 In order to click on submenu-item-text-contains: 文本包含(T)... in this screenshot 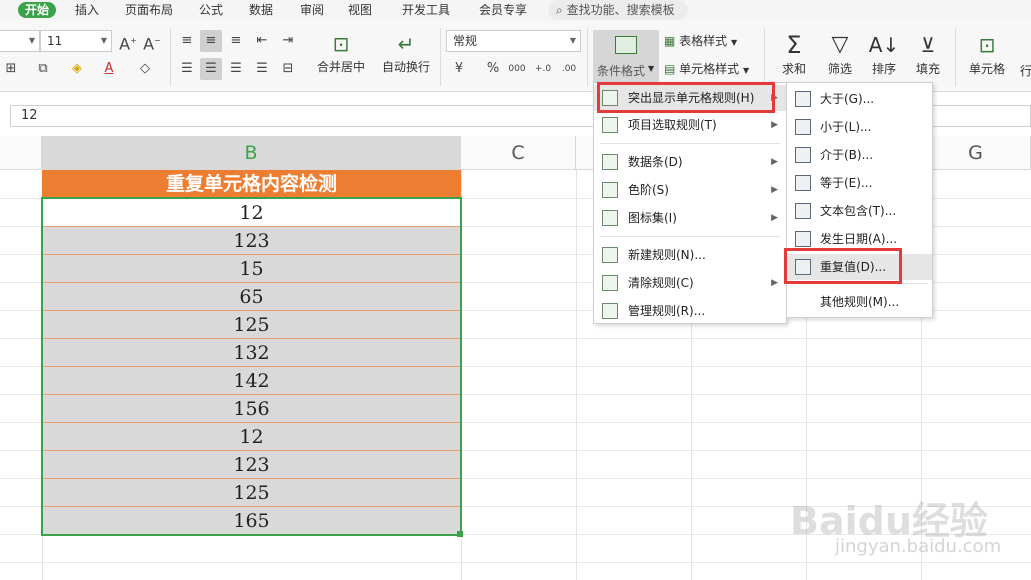, I will do `click(859, 211)`.